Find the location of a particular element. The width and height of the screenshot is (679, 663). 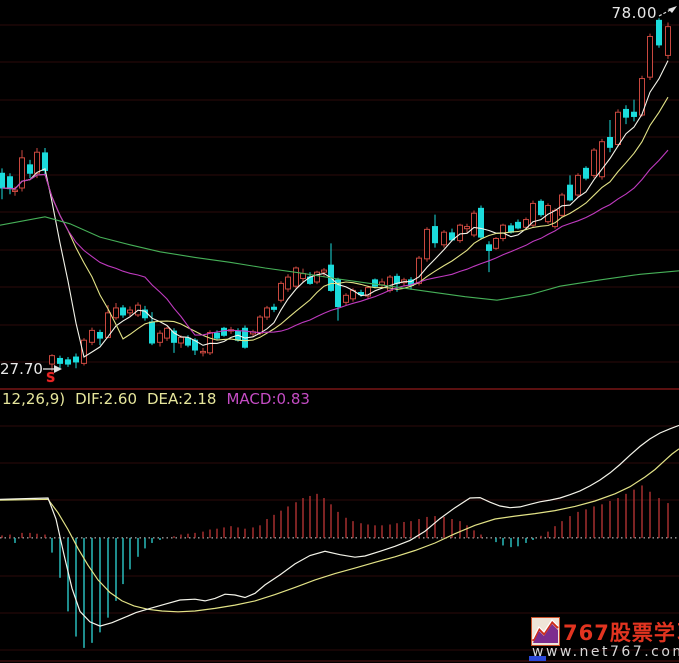

low-price-label: 27.70 is located at coordinates (21, 369).